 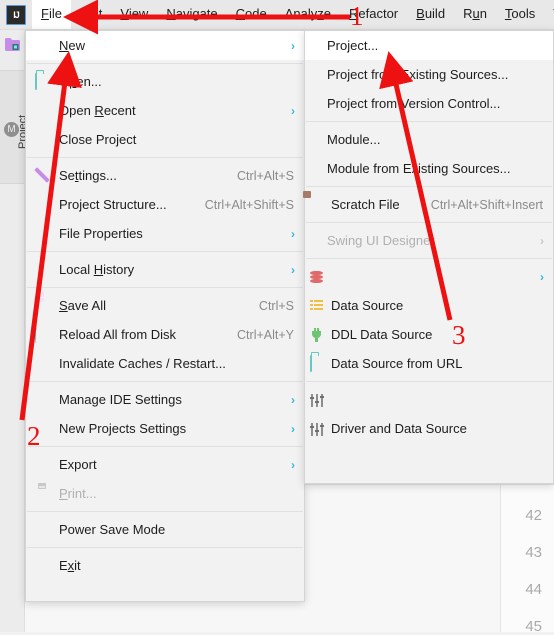 What do you see at coordinates (533, 589) in the screenshot?
I see `line-number: 44` at bounding box center [533, 589].